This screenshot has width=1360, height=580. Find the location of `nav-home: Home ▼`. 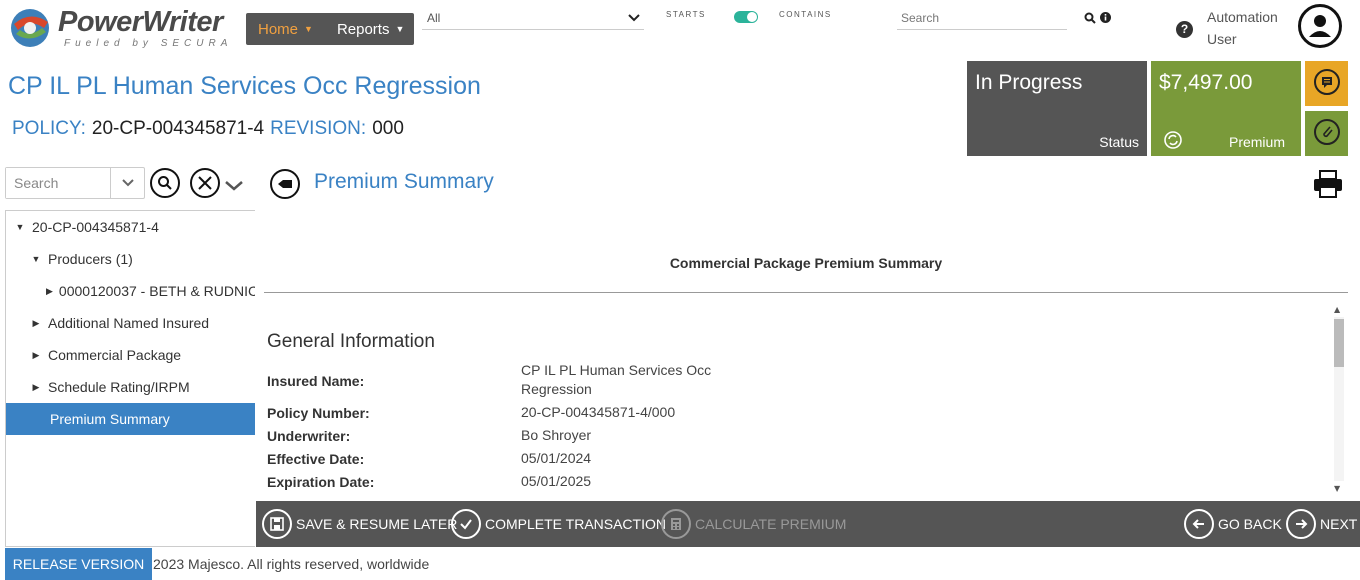

nav-home: Home ▼ is located at coordinates (285, 29).